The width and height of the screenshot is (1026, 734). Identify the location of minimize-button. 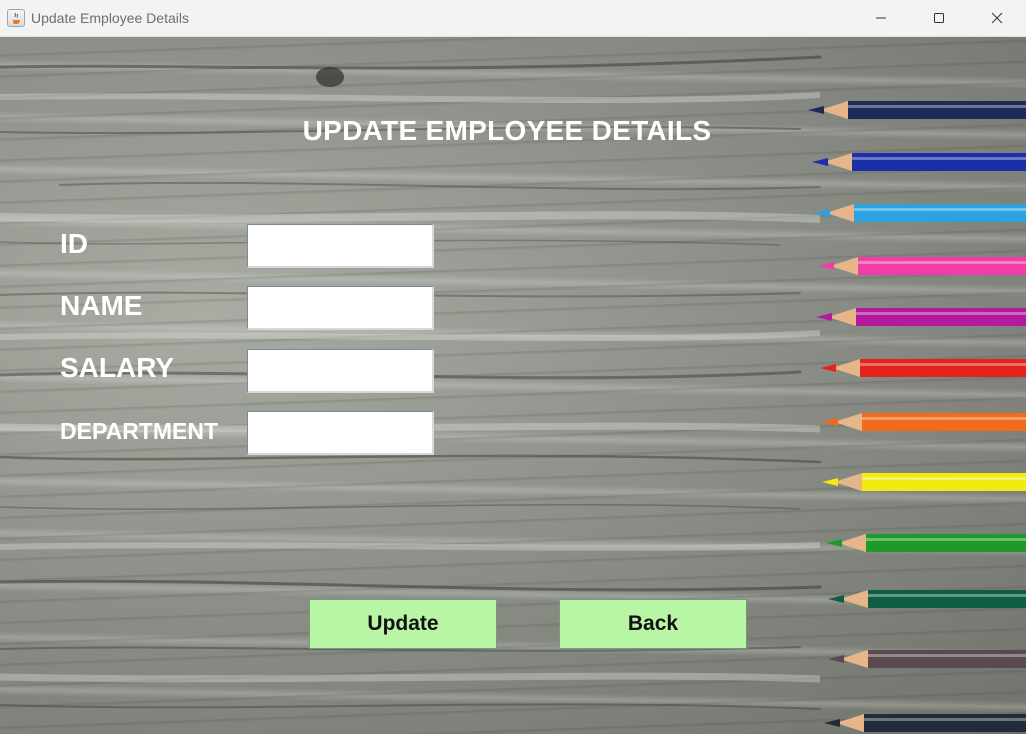
(881, 18).